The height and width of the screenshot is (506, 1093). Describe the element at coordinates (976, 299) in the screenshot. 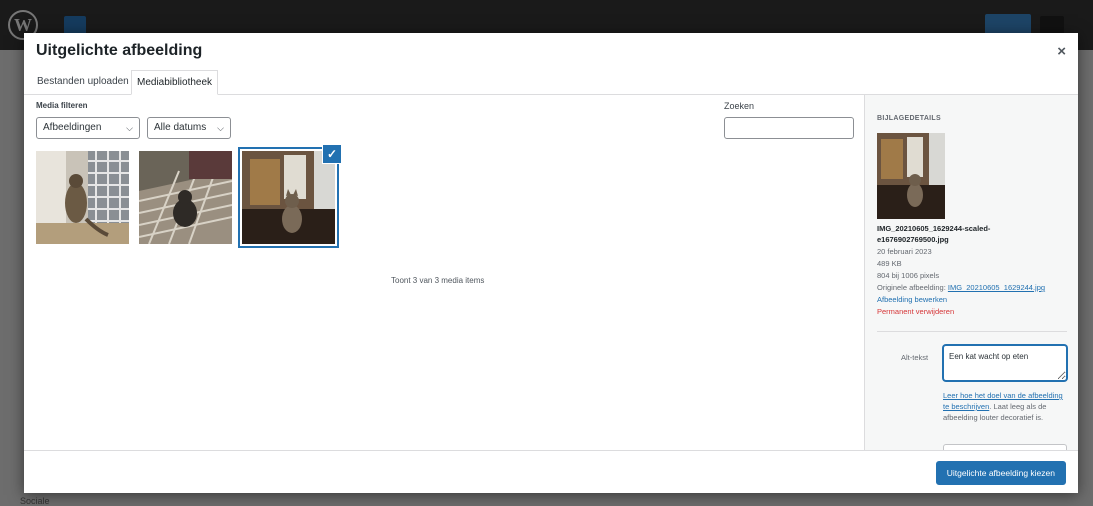

I see `edit-image-link: Afbeelding bewerken` at that location.